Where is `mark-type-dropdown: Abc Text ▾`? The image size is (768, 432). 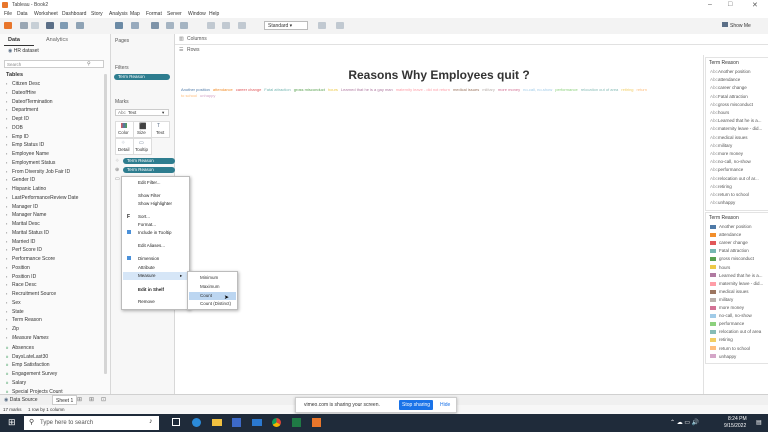
mark-type-dropdown: Abc Text ▾ is located at coordinates (142, 112).